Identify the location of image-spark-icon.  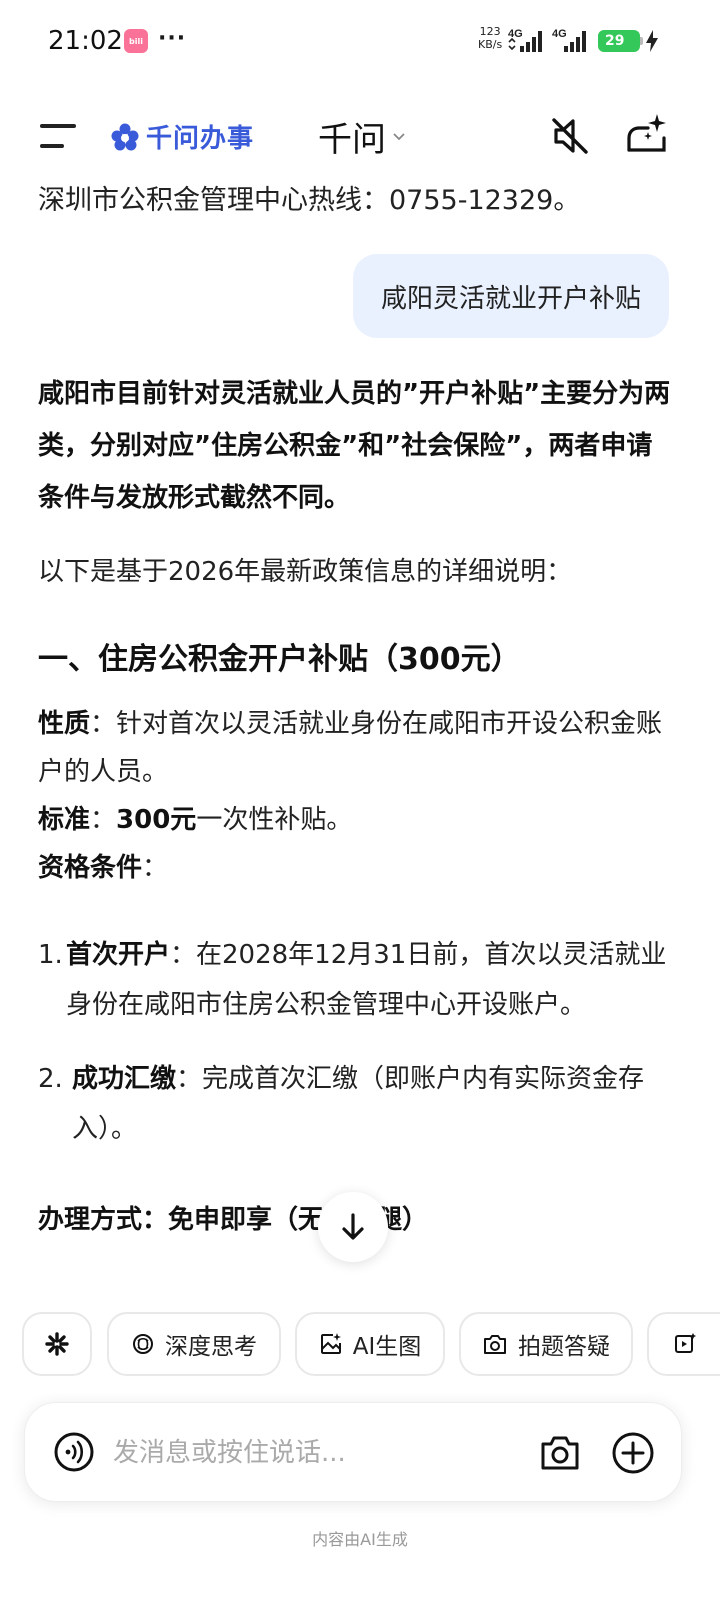
(330, 1343).